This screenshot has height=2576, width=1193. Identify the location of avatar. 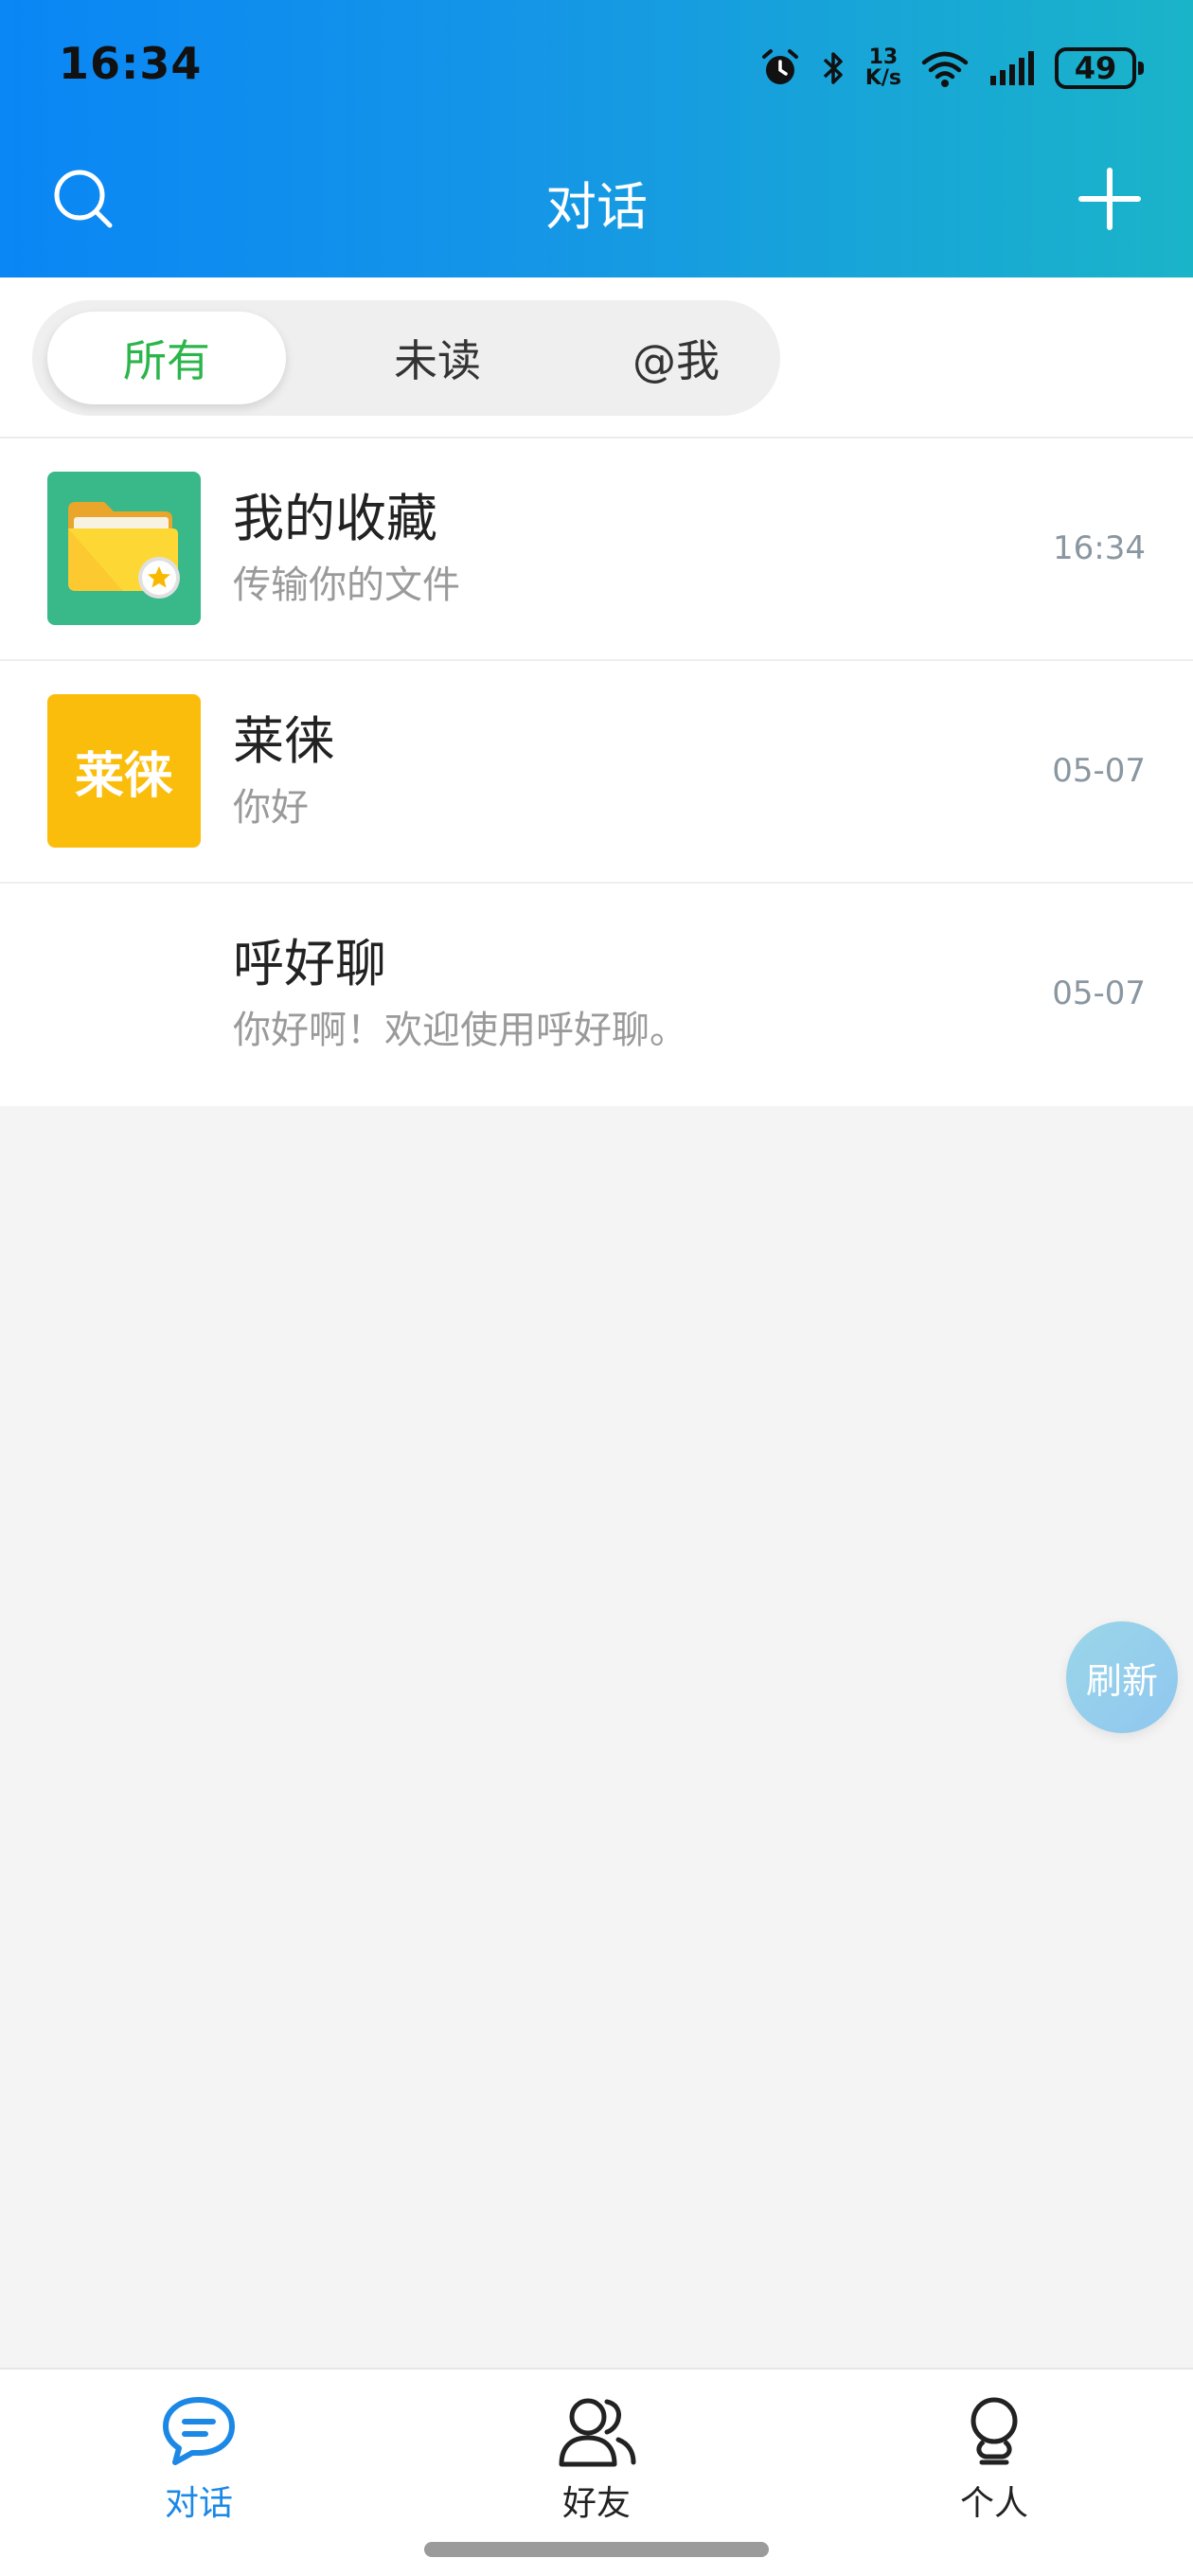
(124, 548).